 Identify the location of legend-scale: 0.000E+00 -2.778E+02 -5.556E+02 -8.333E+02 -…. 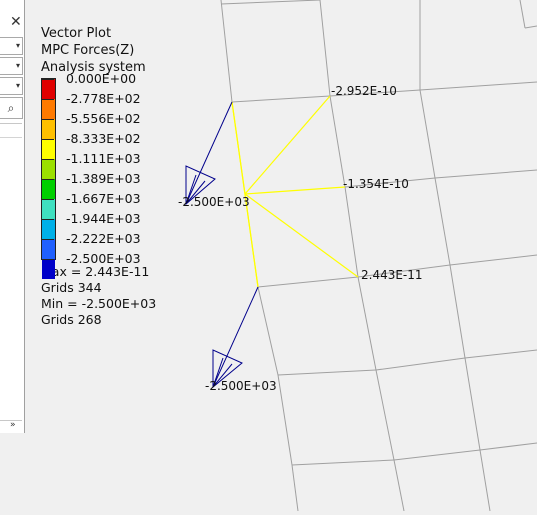
(106, 175).